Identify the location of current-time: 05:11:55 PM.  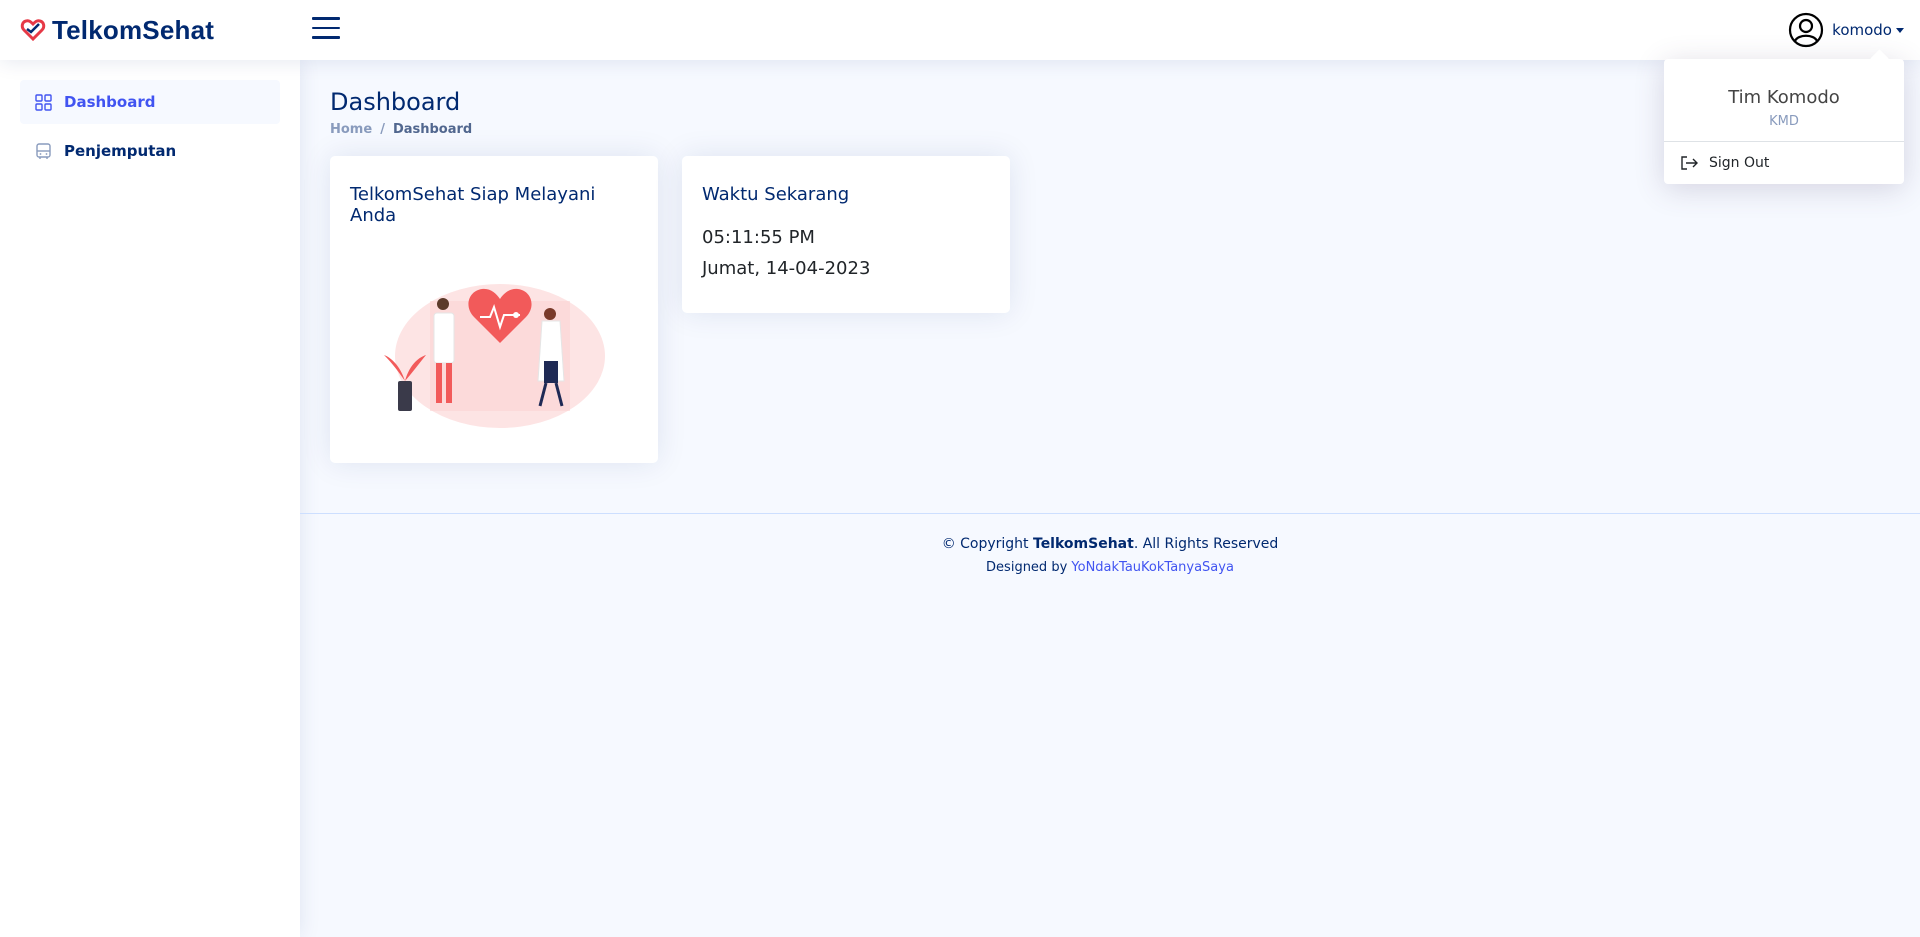
(758, 237).